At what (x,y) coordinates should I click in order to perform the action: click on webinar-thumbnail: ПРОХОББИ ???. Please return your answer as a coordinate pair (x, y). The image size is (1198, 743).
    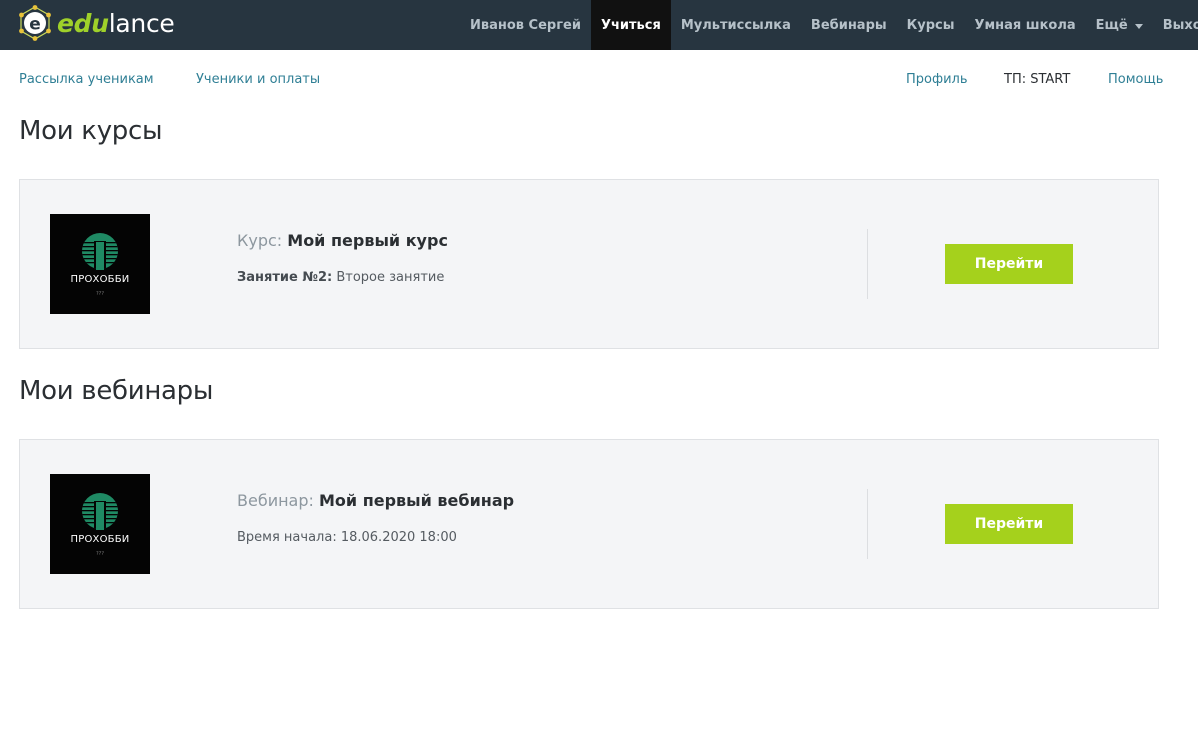
    Looking at the image, I should click on (100, 524).